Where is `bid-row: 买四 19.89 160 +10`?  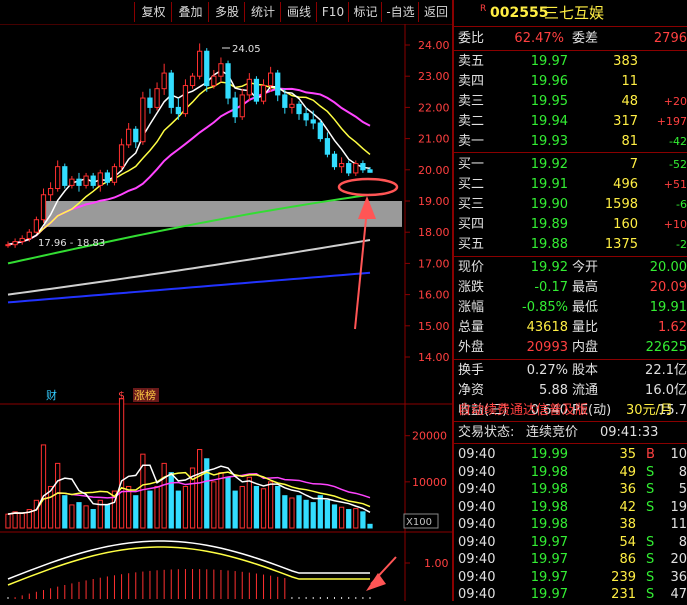 bid-row: 买四 19.89 160 +10 is located at coordinates (571, 225).